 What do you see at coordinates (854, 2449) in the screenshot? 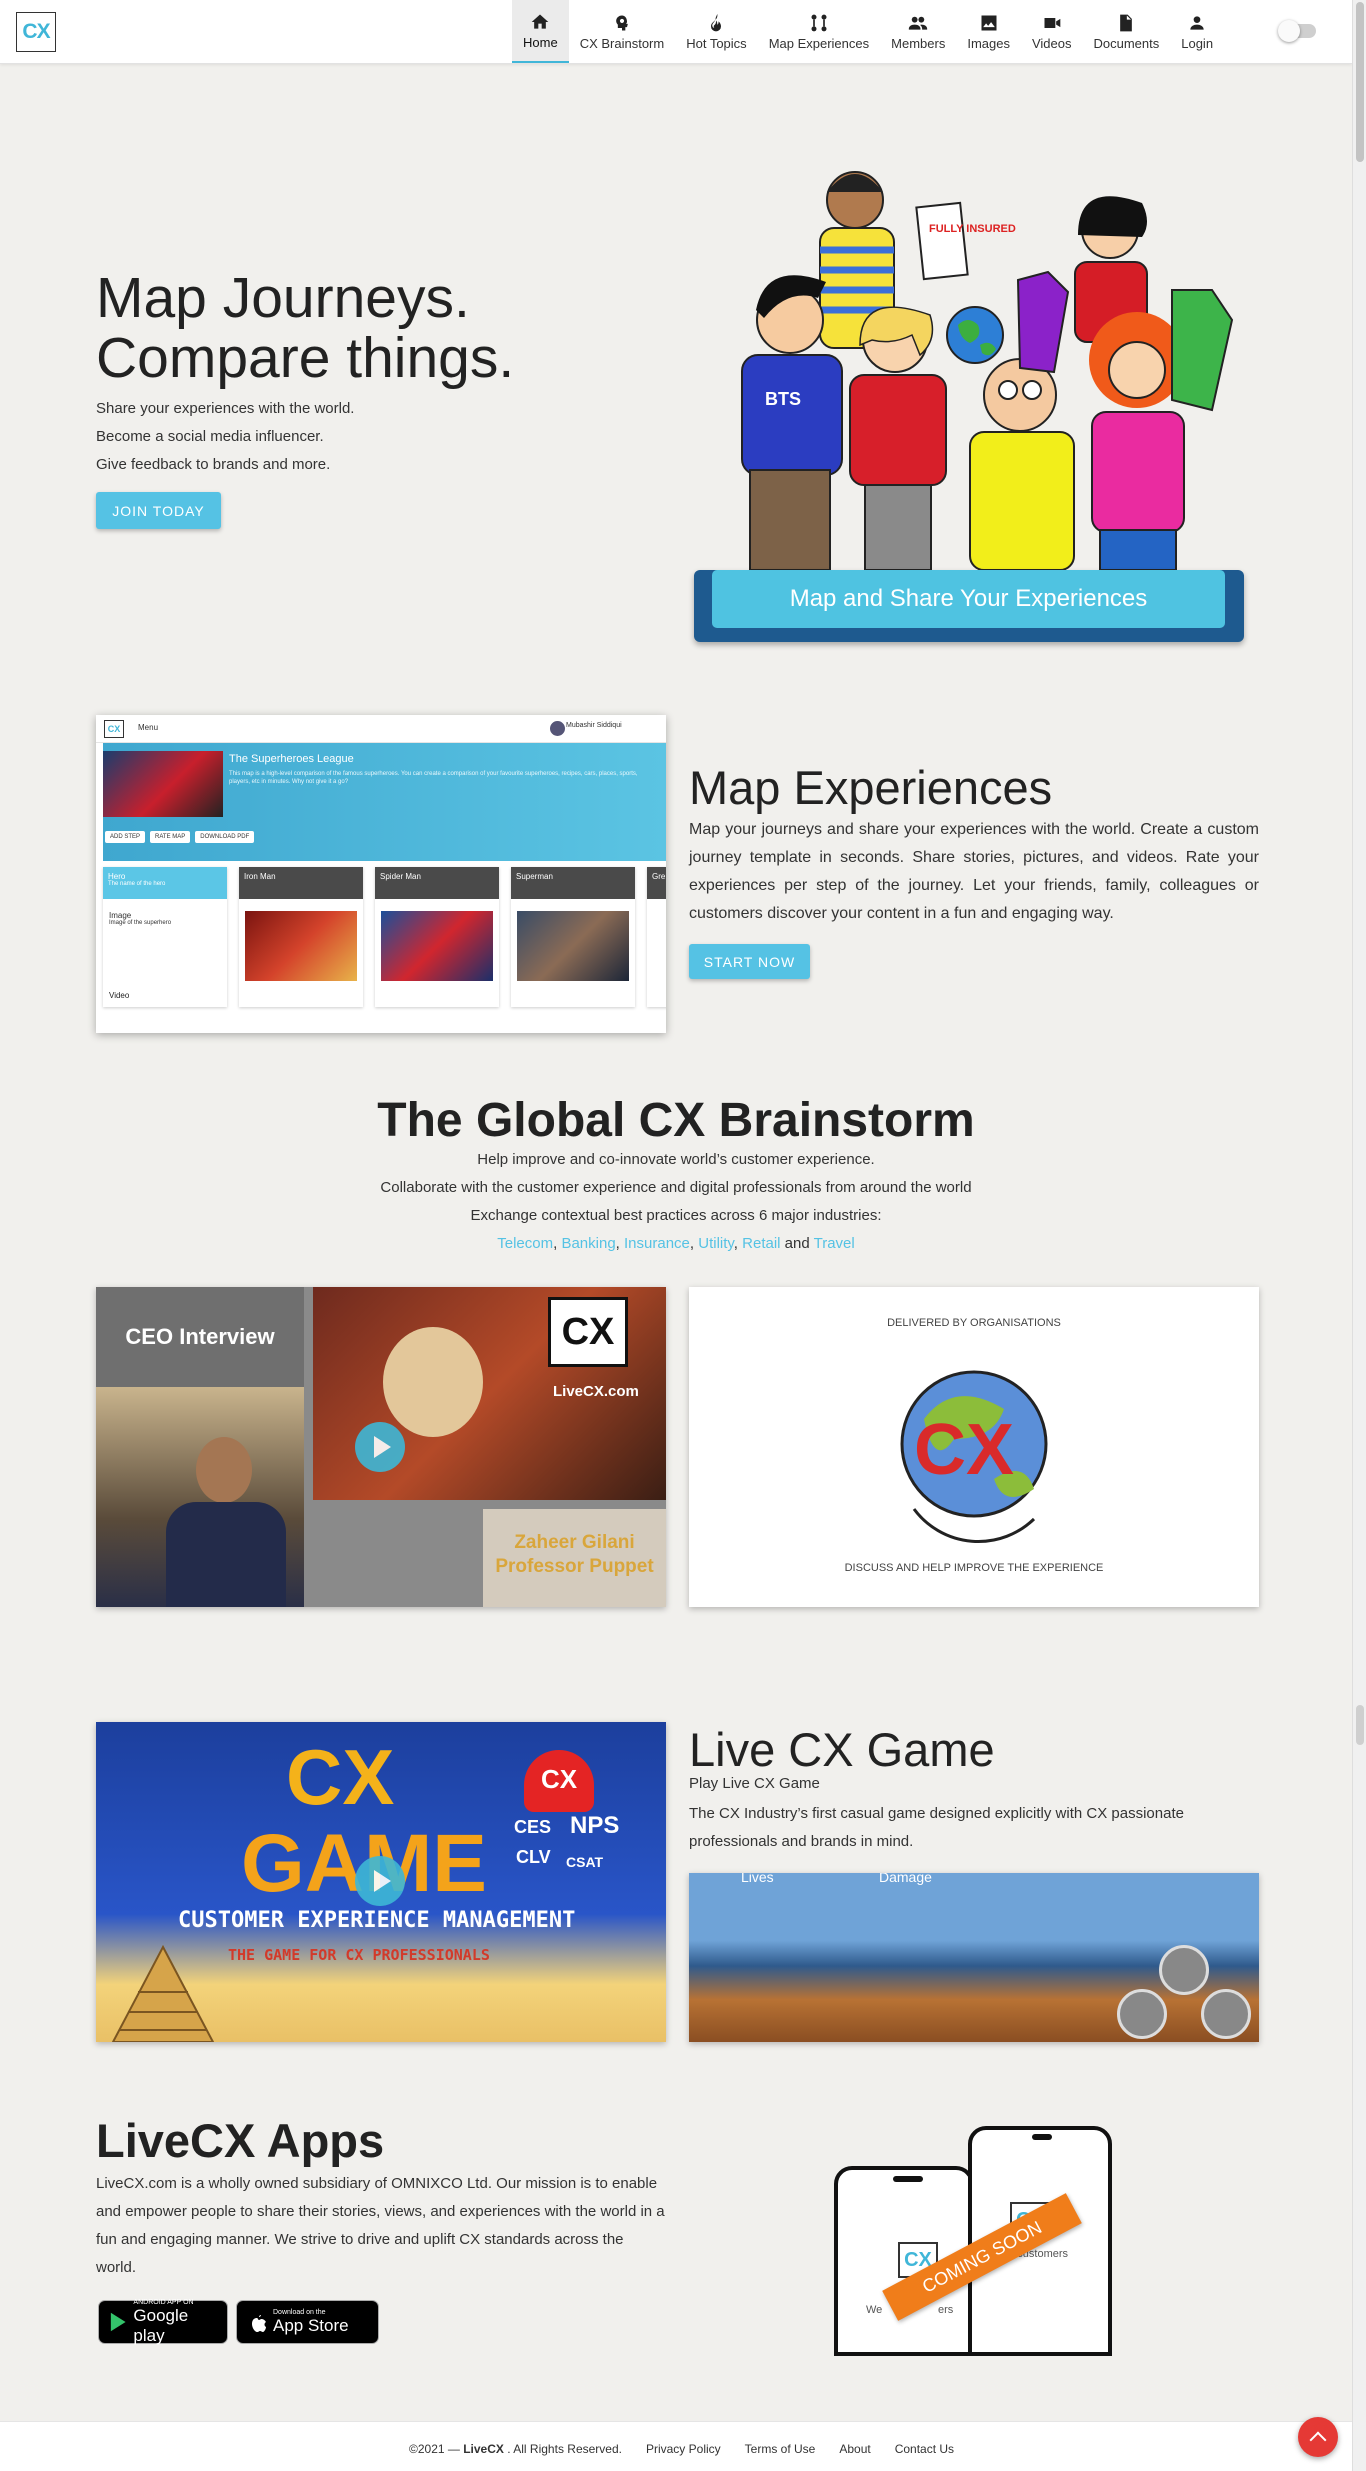
I see `about-link: About` at bounding box center [854, 2449].